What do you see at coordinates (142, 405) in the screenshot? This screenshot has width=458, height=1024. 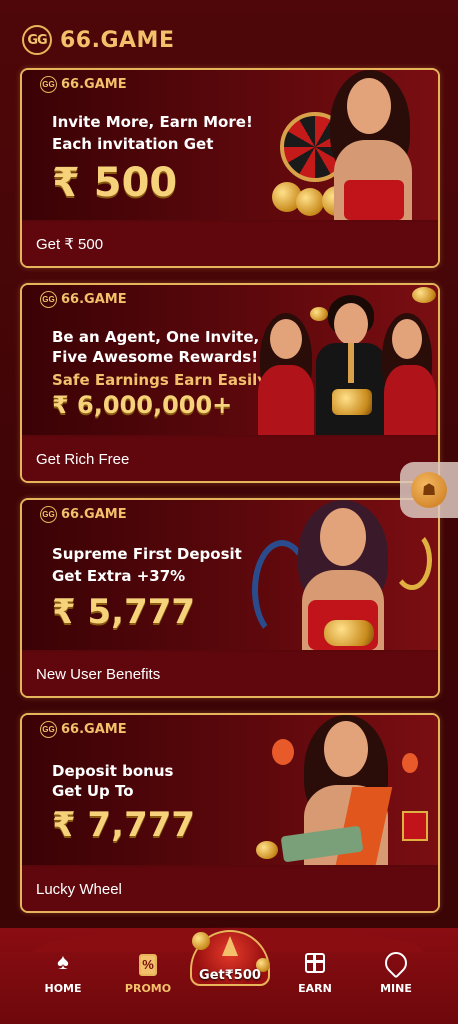 I see `card-amount: ₹ 6,000,000+` at bounding box center [142, 405].